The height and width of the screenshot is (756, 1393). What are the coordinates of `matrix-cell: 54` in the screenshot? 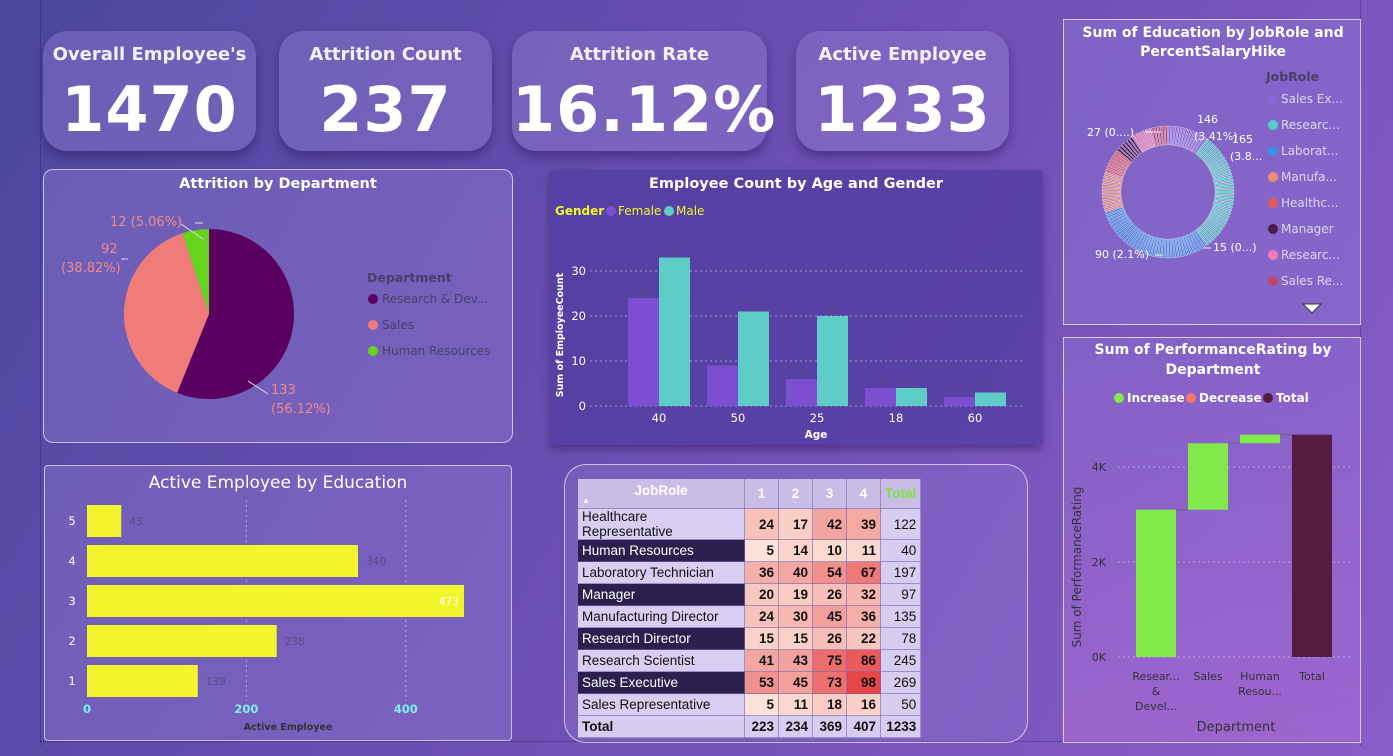 It's located at (829, 572).